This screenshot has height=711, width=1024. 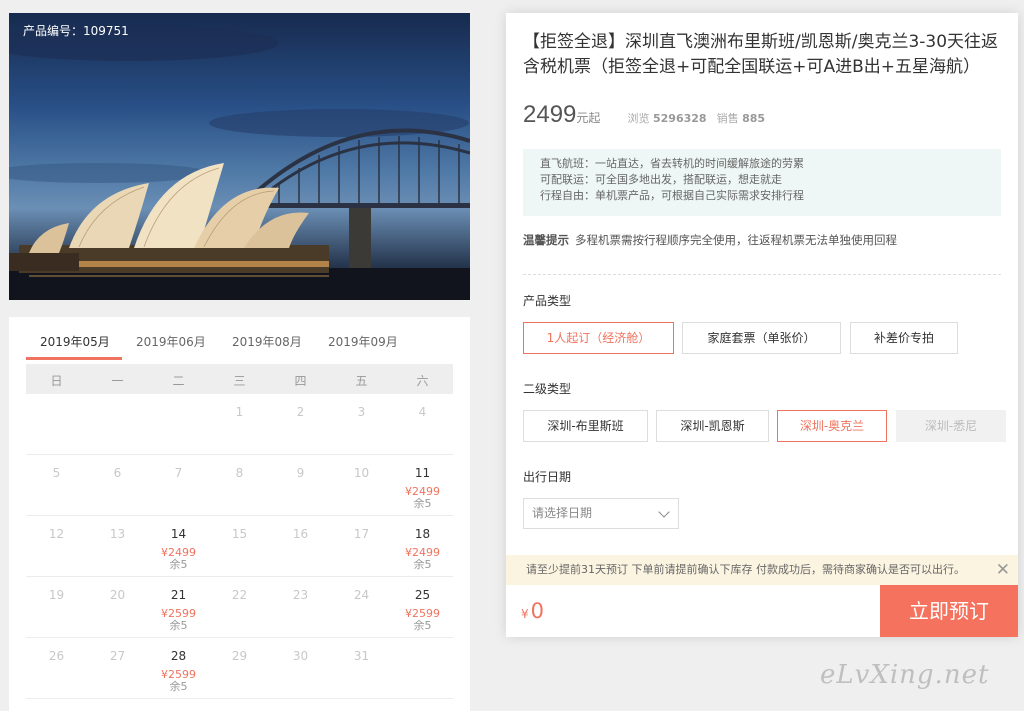 I want to click on day-number: 23, so click(x=300, y=595).